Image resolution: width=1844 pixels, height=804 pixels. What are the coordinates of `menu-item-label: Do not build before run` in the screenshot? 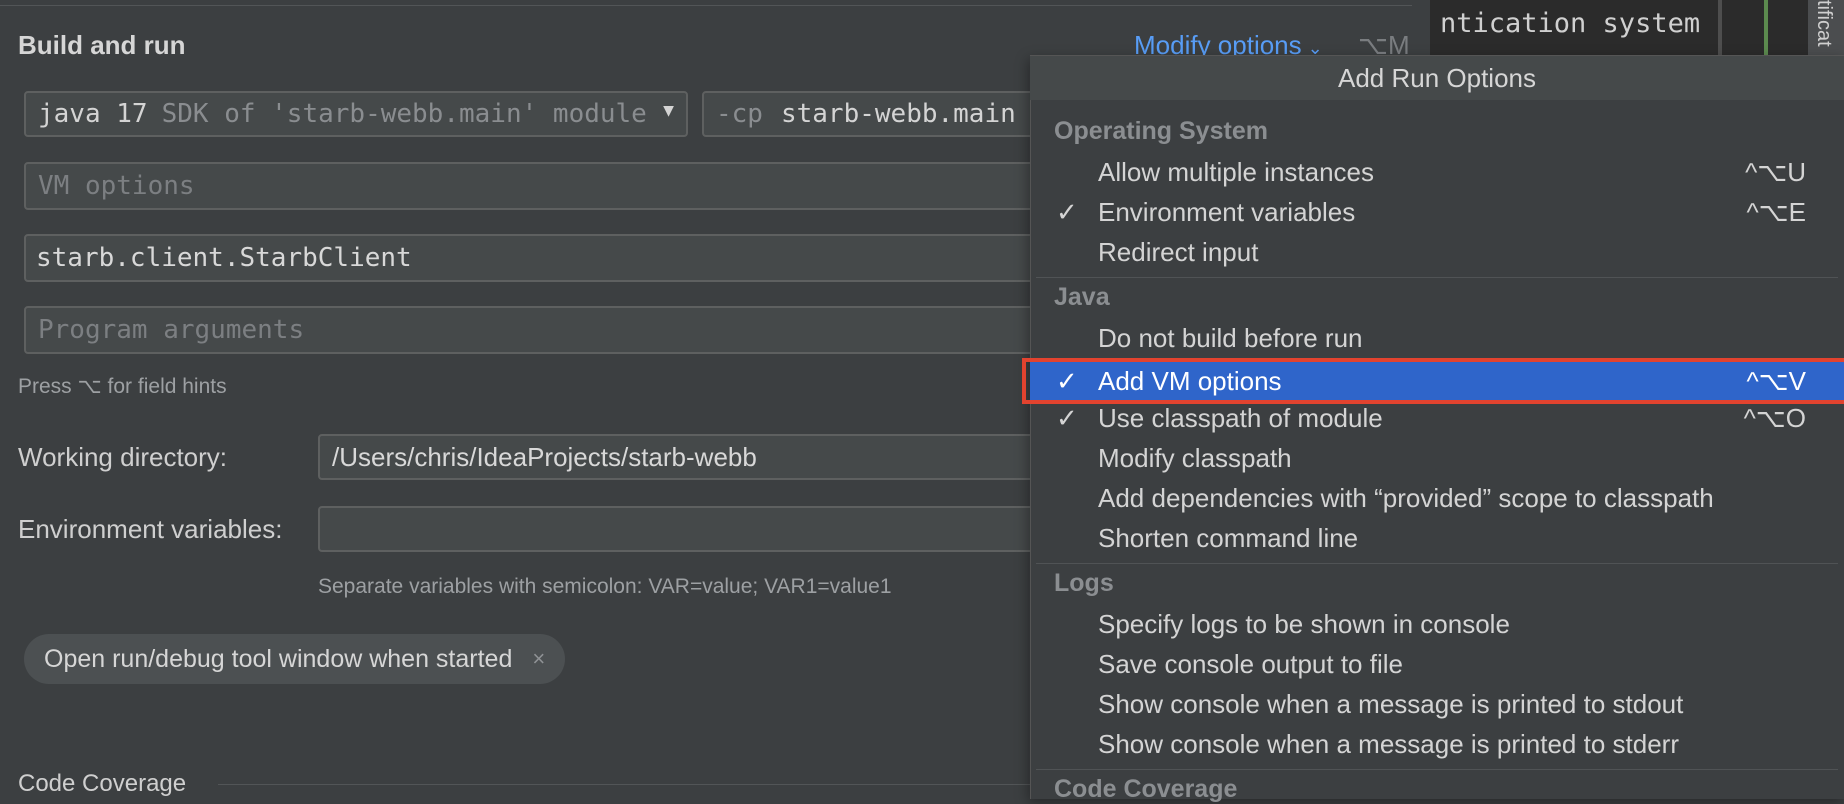 It's located at (1230, 337).